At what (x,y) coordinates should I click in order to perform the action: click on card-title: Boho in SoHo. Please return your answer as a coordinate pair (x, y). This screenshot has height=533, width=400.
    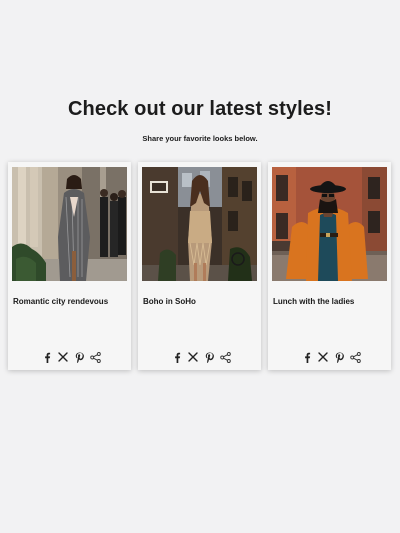
    Looking at the image, I should click on (169, 301).